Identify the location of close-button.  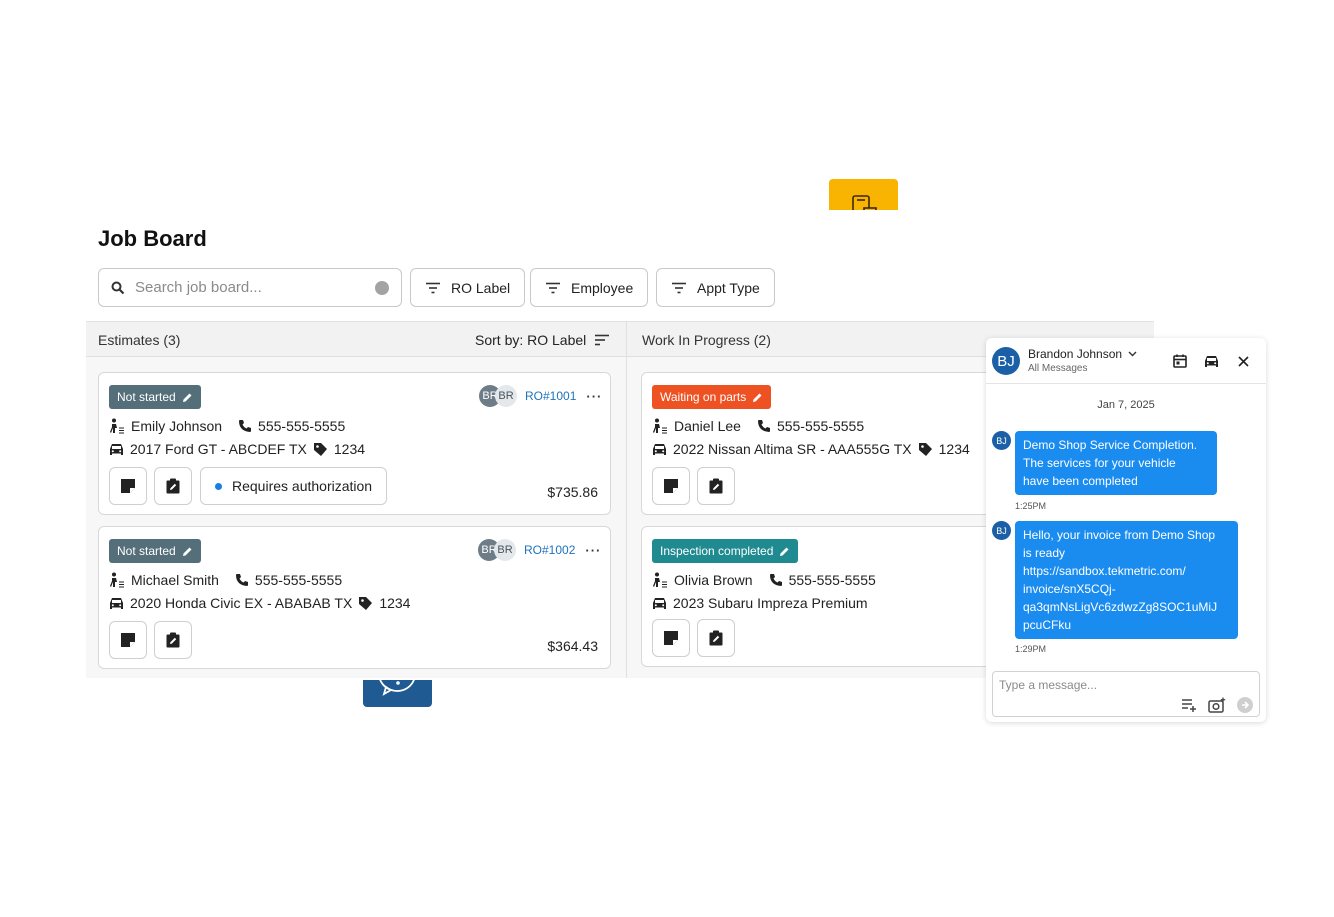
(1243, 361).